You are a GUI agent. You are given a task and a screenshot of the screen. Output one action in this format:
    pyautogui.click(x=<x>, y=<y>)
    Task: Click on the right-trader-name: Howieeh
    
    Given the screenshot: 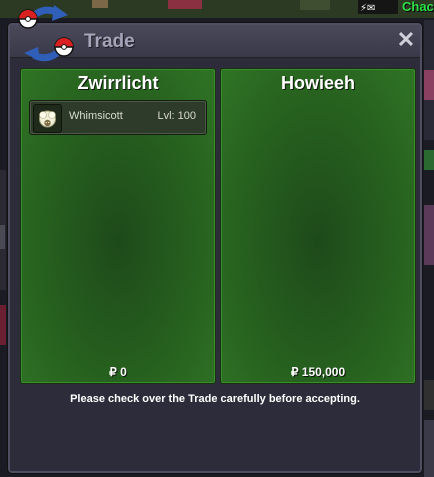 What is the action you would take?
    pyautogui.click(x=317, y=83)
    